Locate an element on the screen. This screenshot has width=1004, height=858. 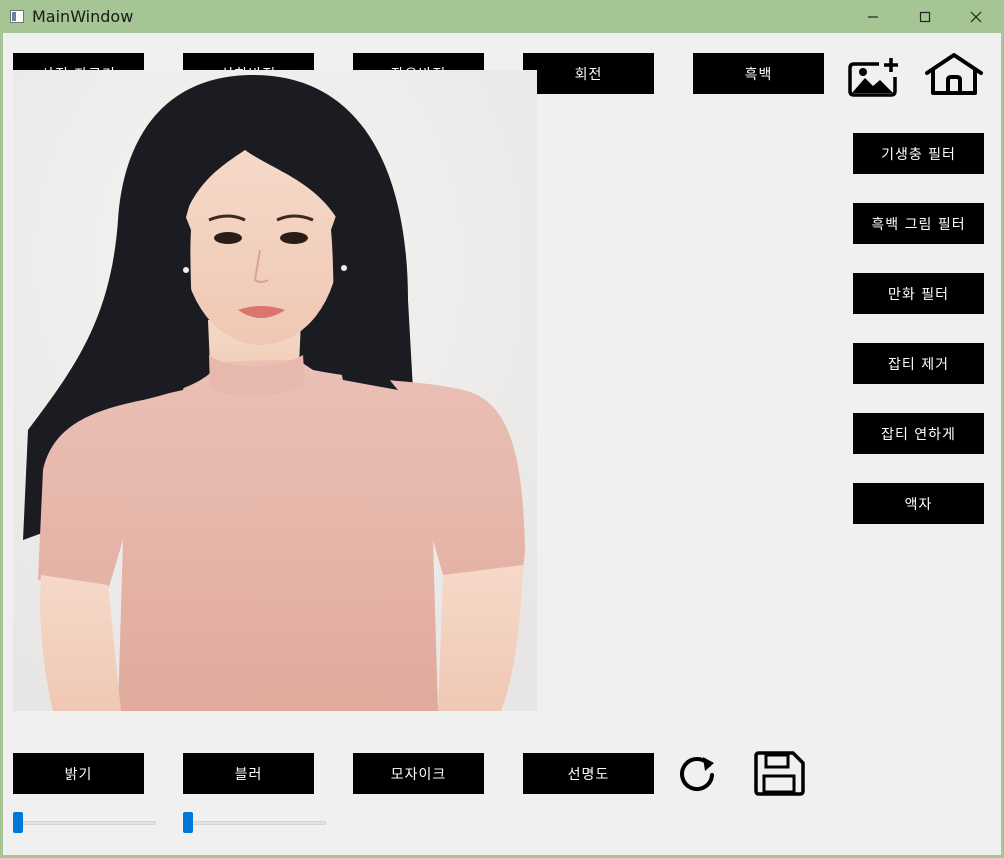
save-button is located at coordinates (779, 773).